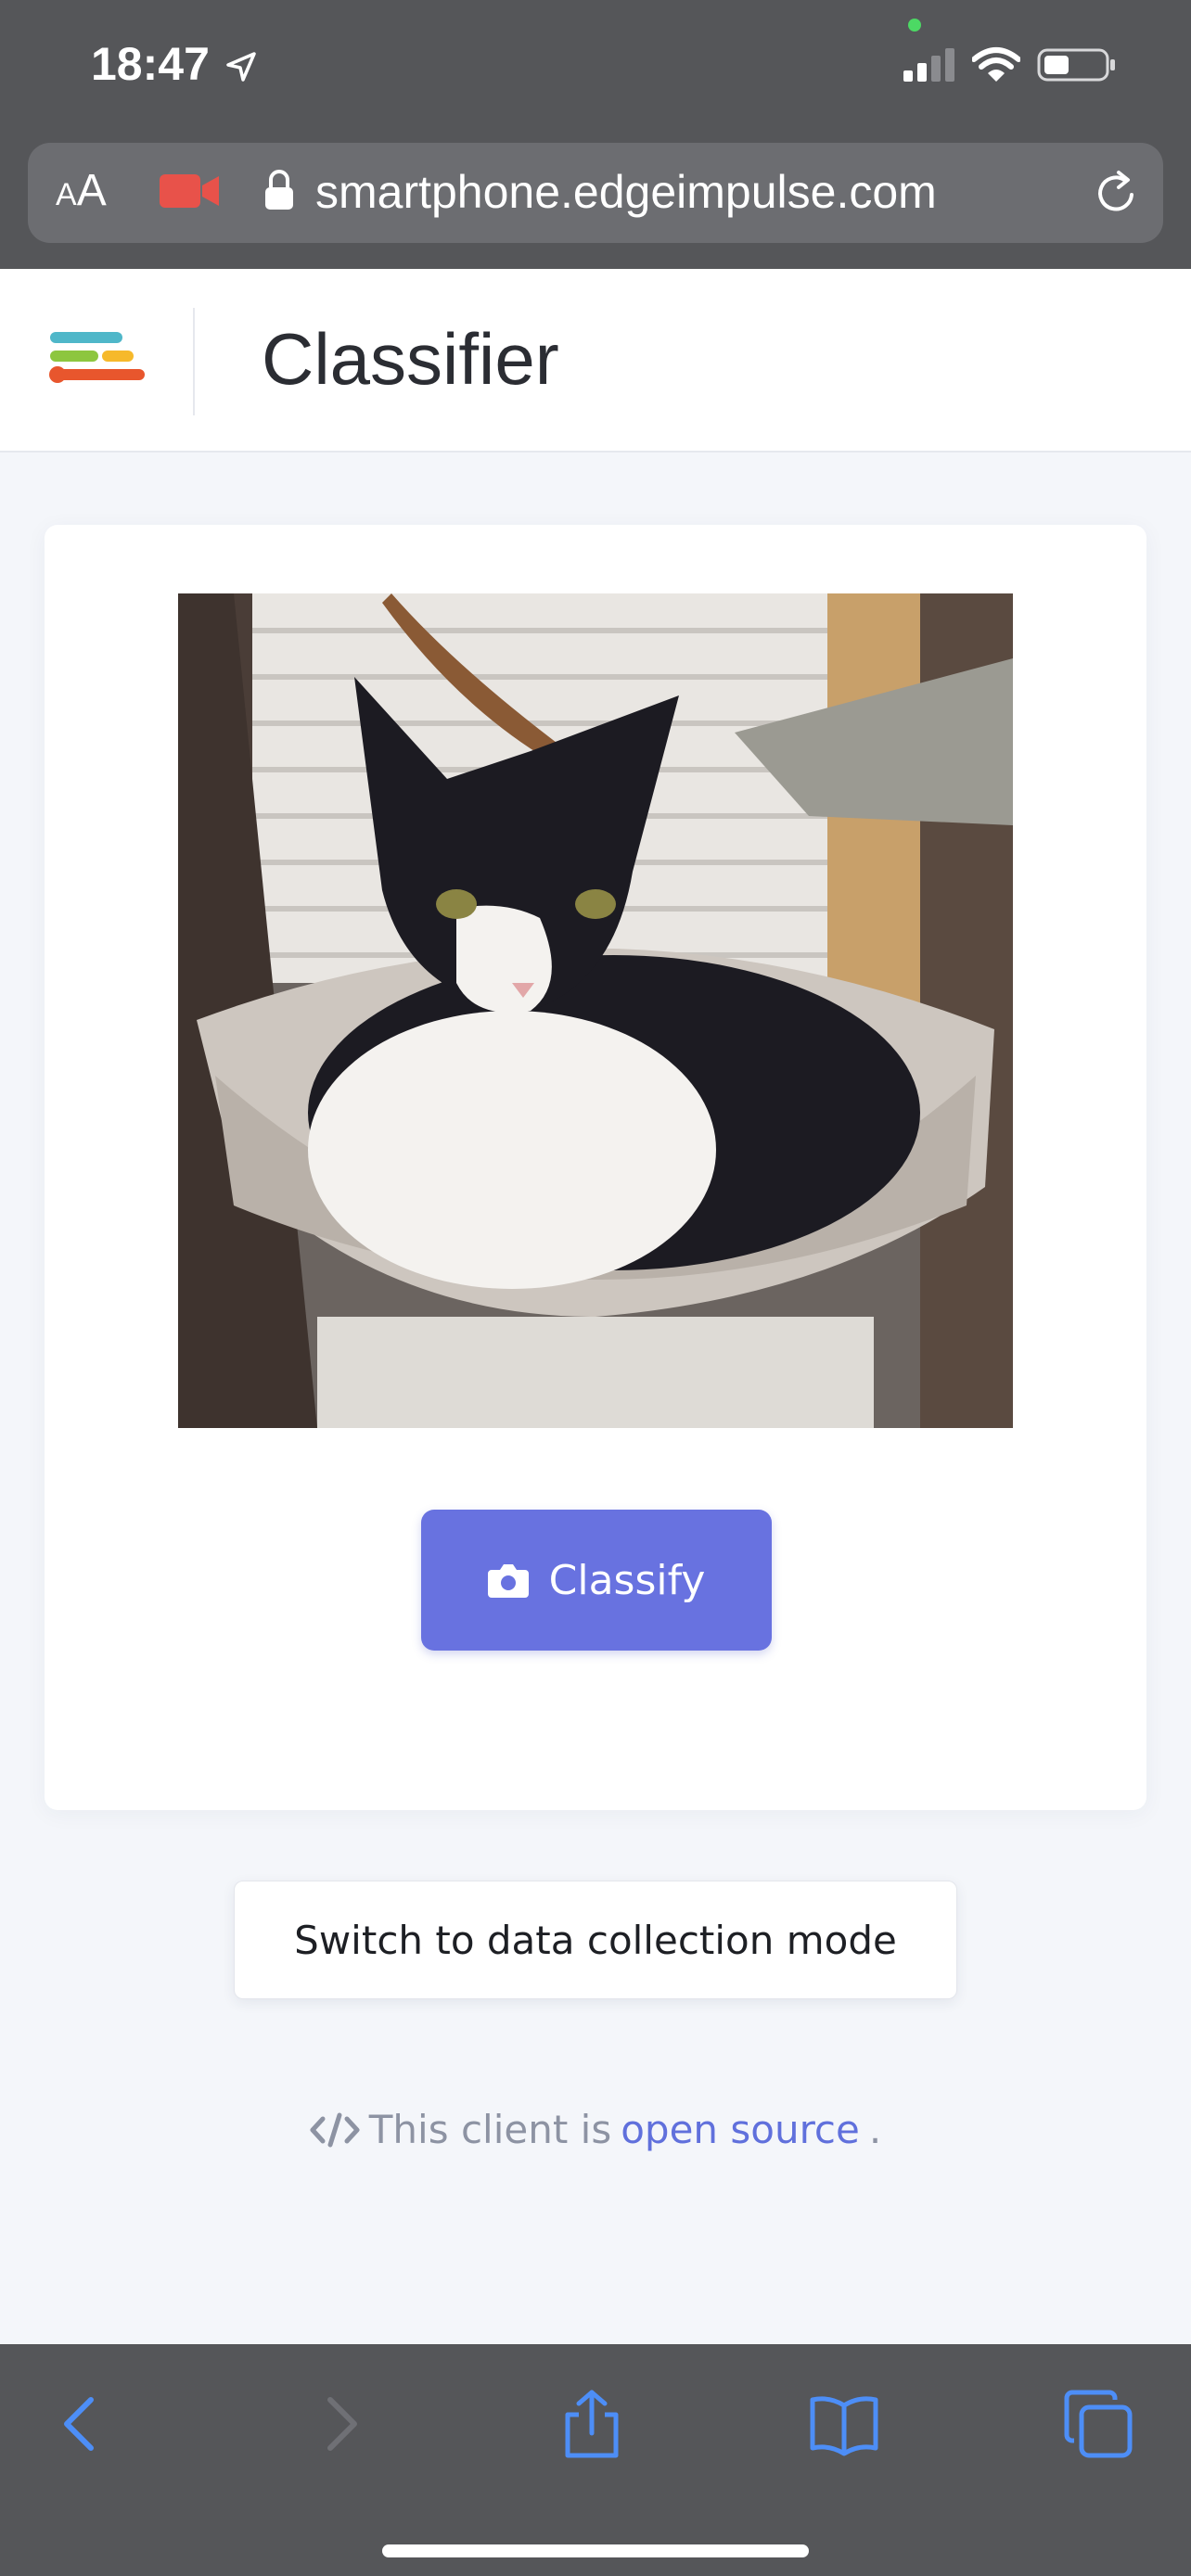 Image resolution: width=1191 pixels, height=2576 pixels. What do you see at coordinates (1076, 65) in the screenshot?
I see `battery-icon` at bounding box center [1076, 65].